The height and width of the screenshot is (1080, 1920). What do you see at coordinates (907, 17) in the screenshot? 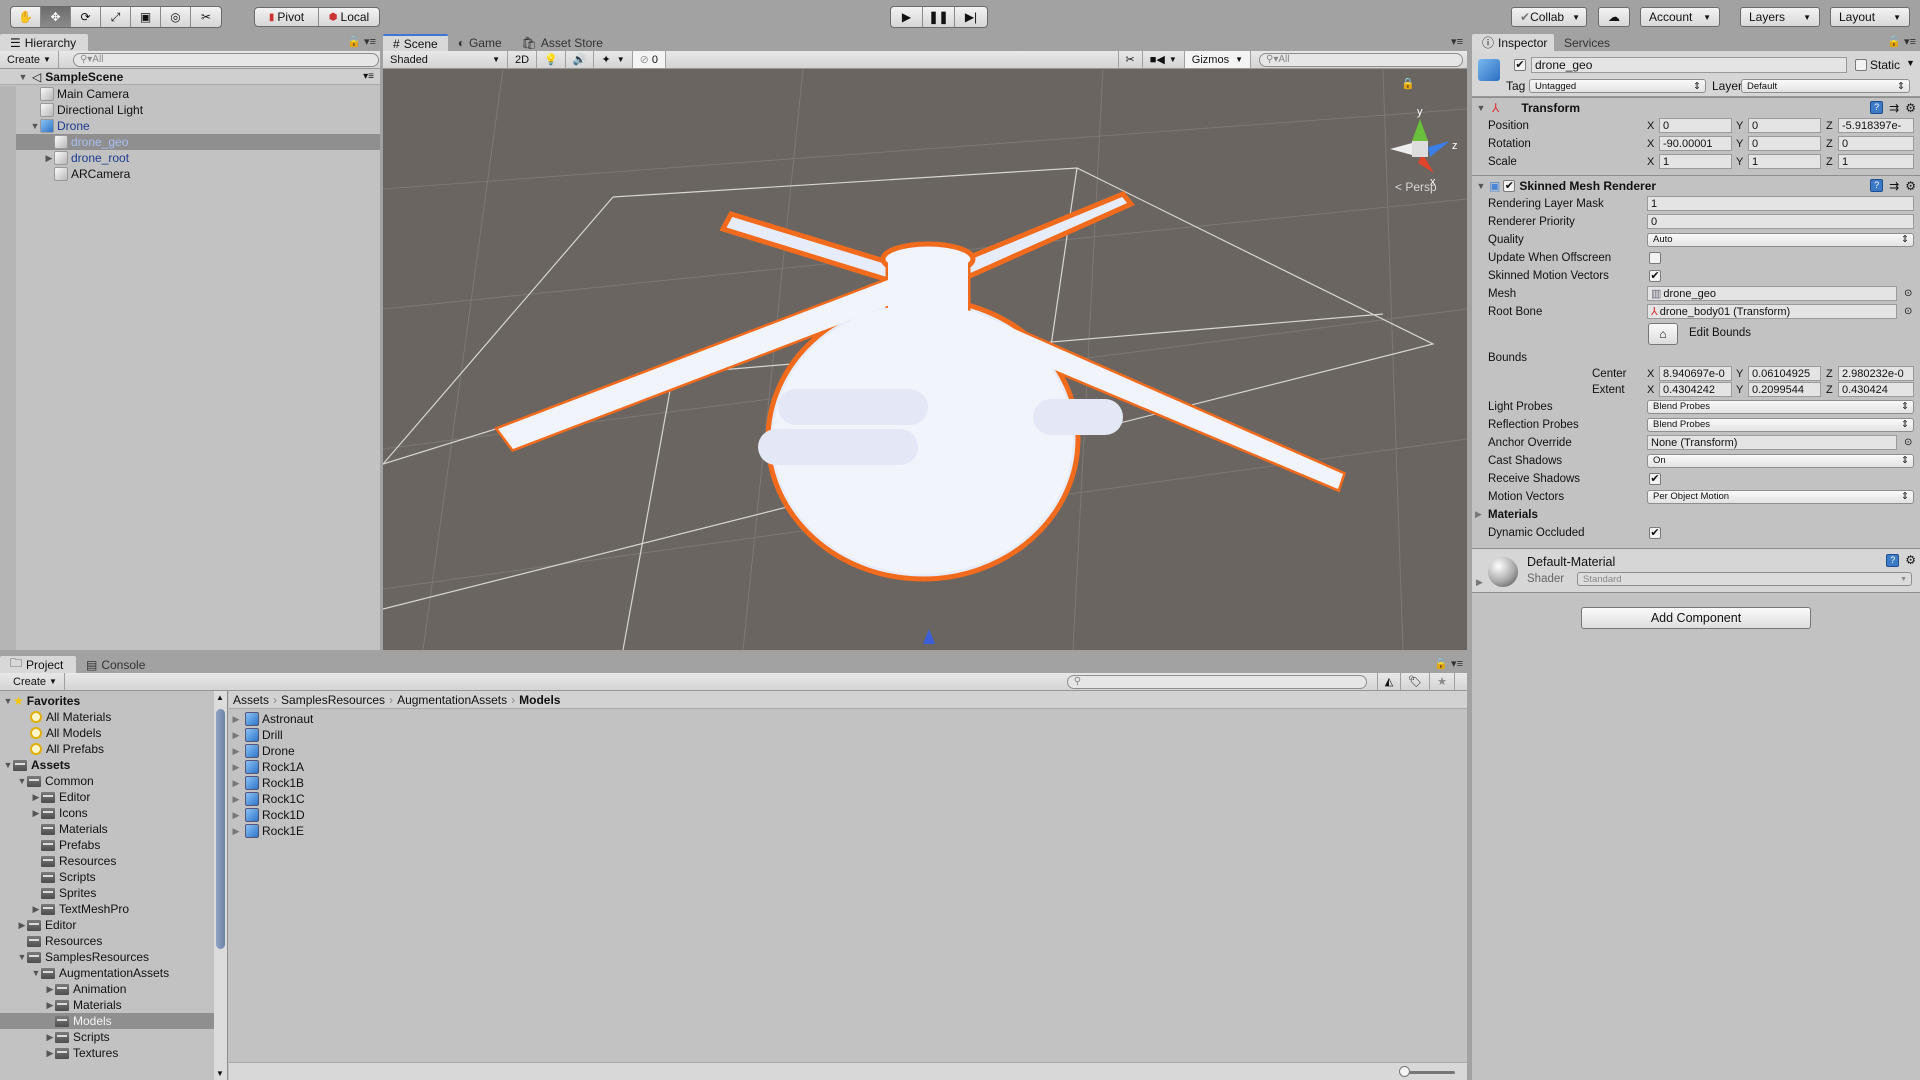
I see `play-button: ▶` at bounding box center [907, 17].